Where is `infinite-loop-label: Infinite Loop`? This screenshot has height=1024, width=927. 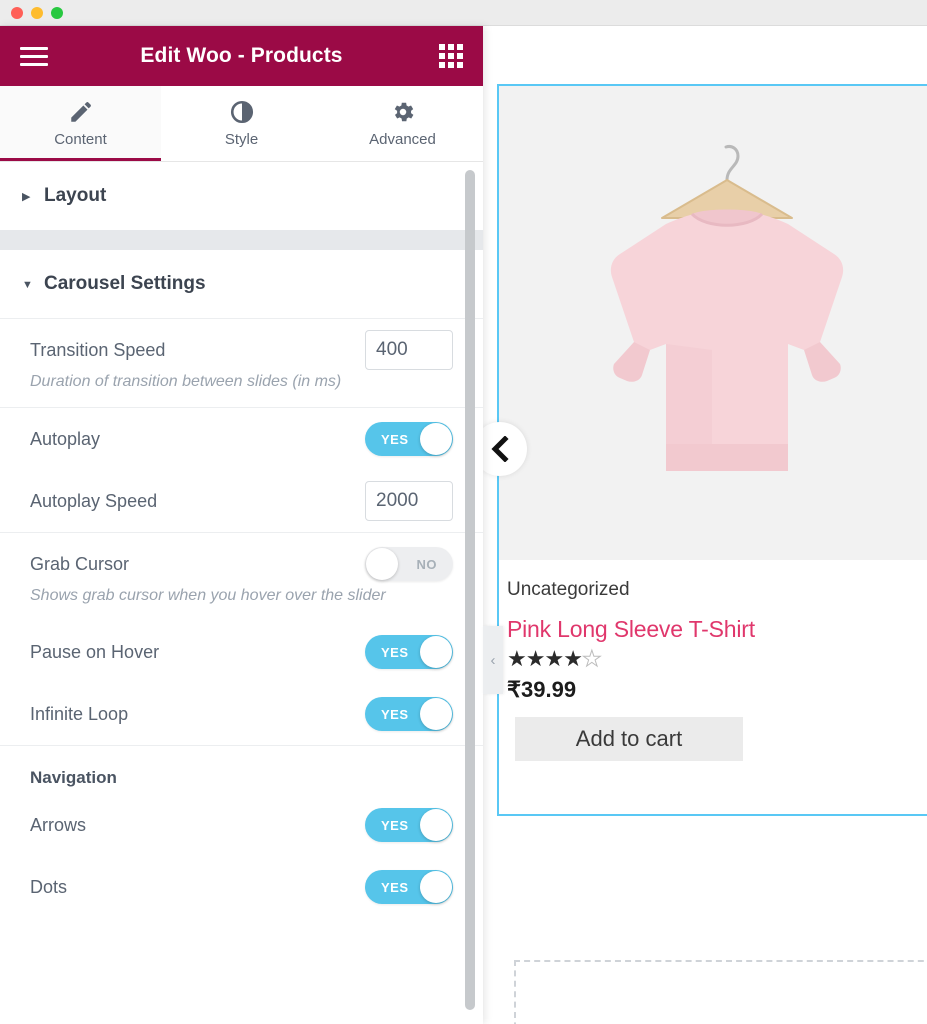 infinite-loop-label: Infinite Loop is located at coordinates (79, 713).